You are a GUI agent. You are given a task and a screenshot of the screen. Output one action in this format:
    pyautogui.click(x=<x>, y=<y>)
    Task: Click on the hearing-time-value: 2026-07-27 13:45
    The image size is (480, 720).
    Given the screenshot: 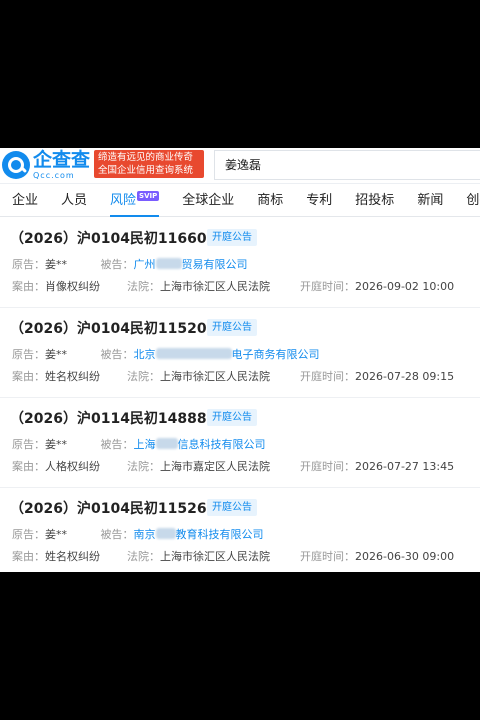 What is the action you would take?
    pyautogui.click(x=405, y=466)
    